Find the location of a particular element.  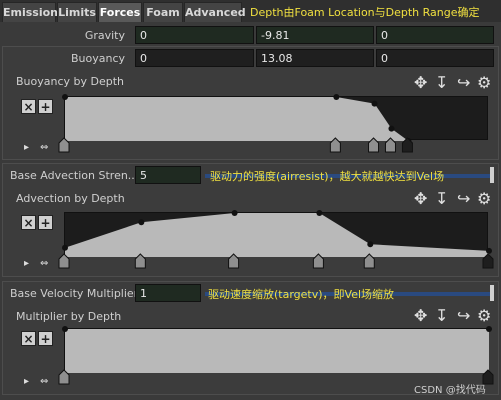

tab-forces: Forces is located at coordinates (120, 12).